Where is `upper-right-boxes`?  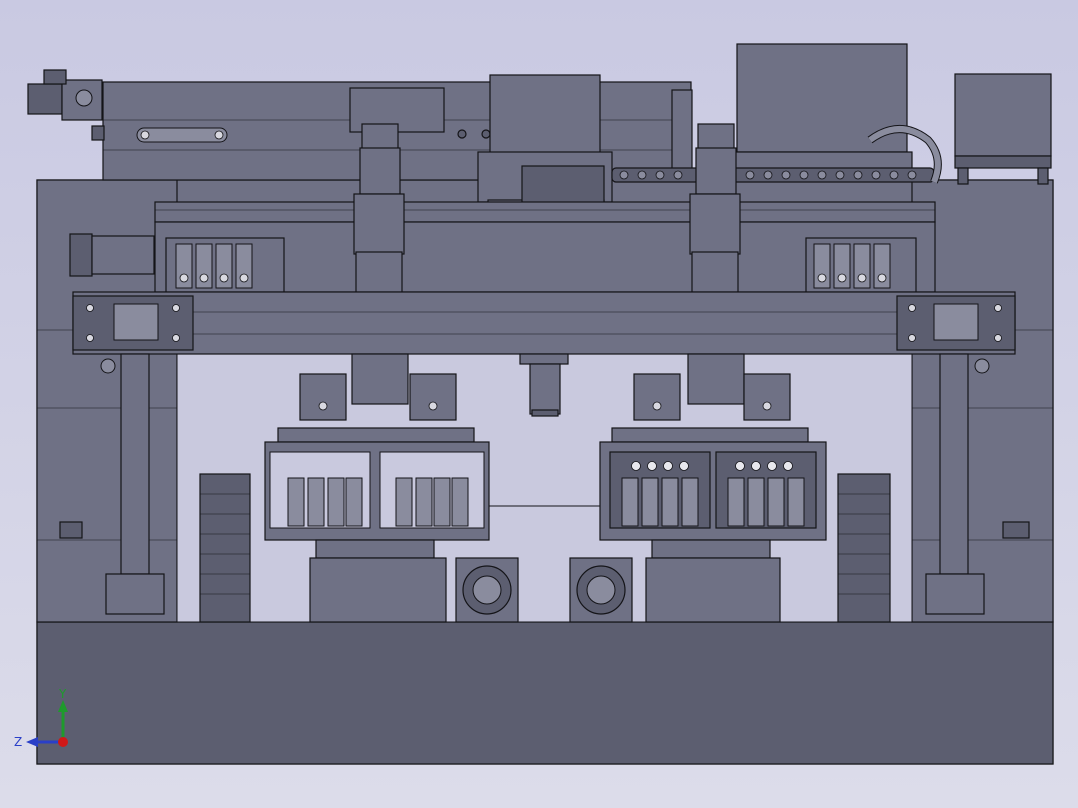
upper-right-boxes is located at coordinates (890, 114).